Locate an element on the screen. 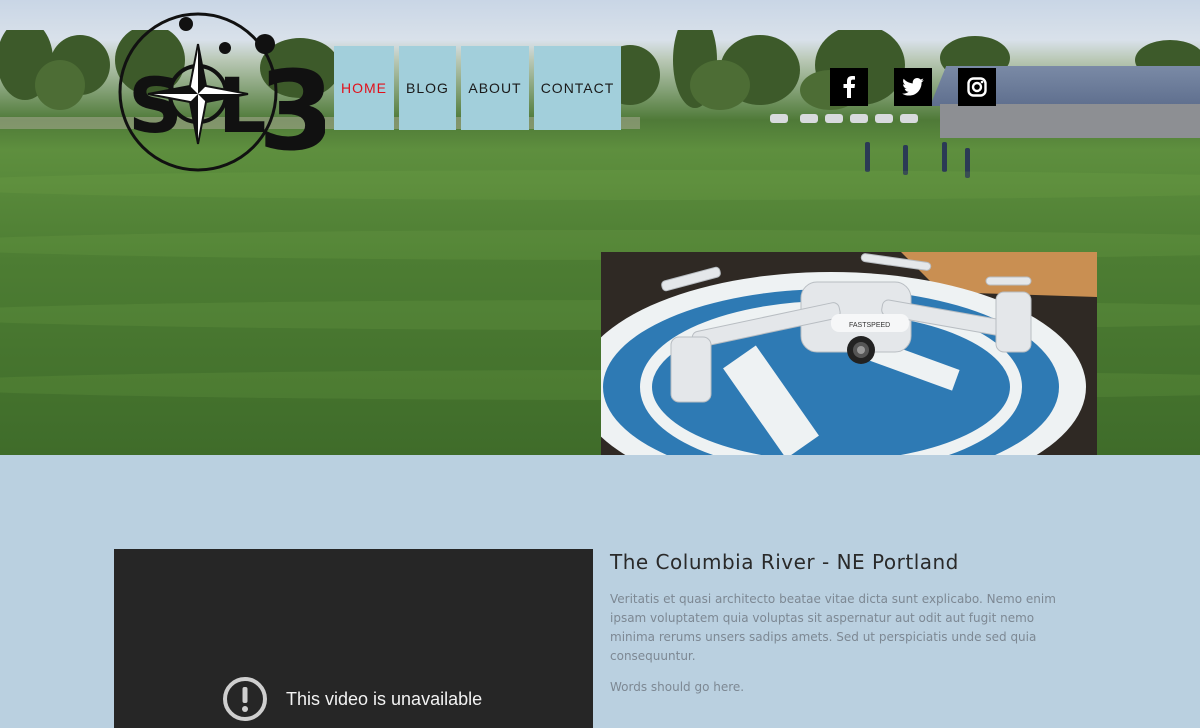 This screenshot has height=728, width=1200. facebook-link is located at coordinates (849, 87).